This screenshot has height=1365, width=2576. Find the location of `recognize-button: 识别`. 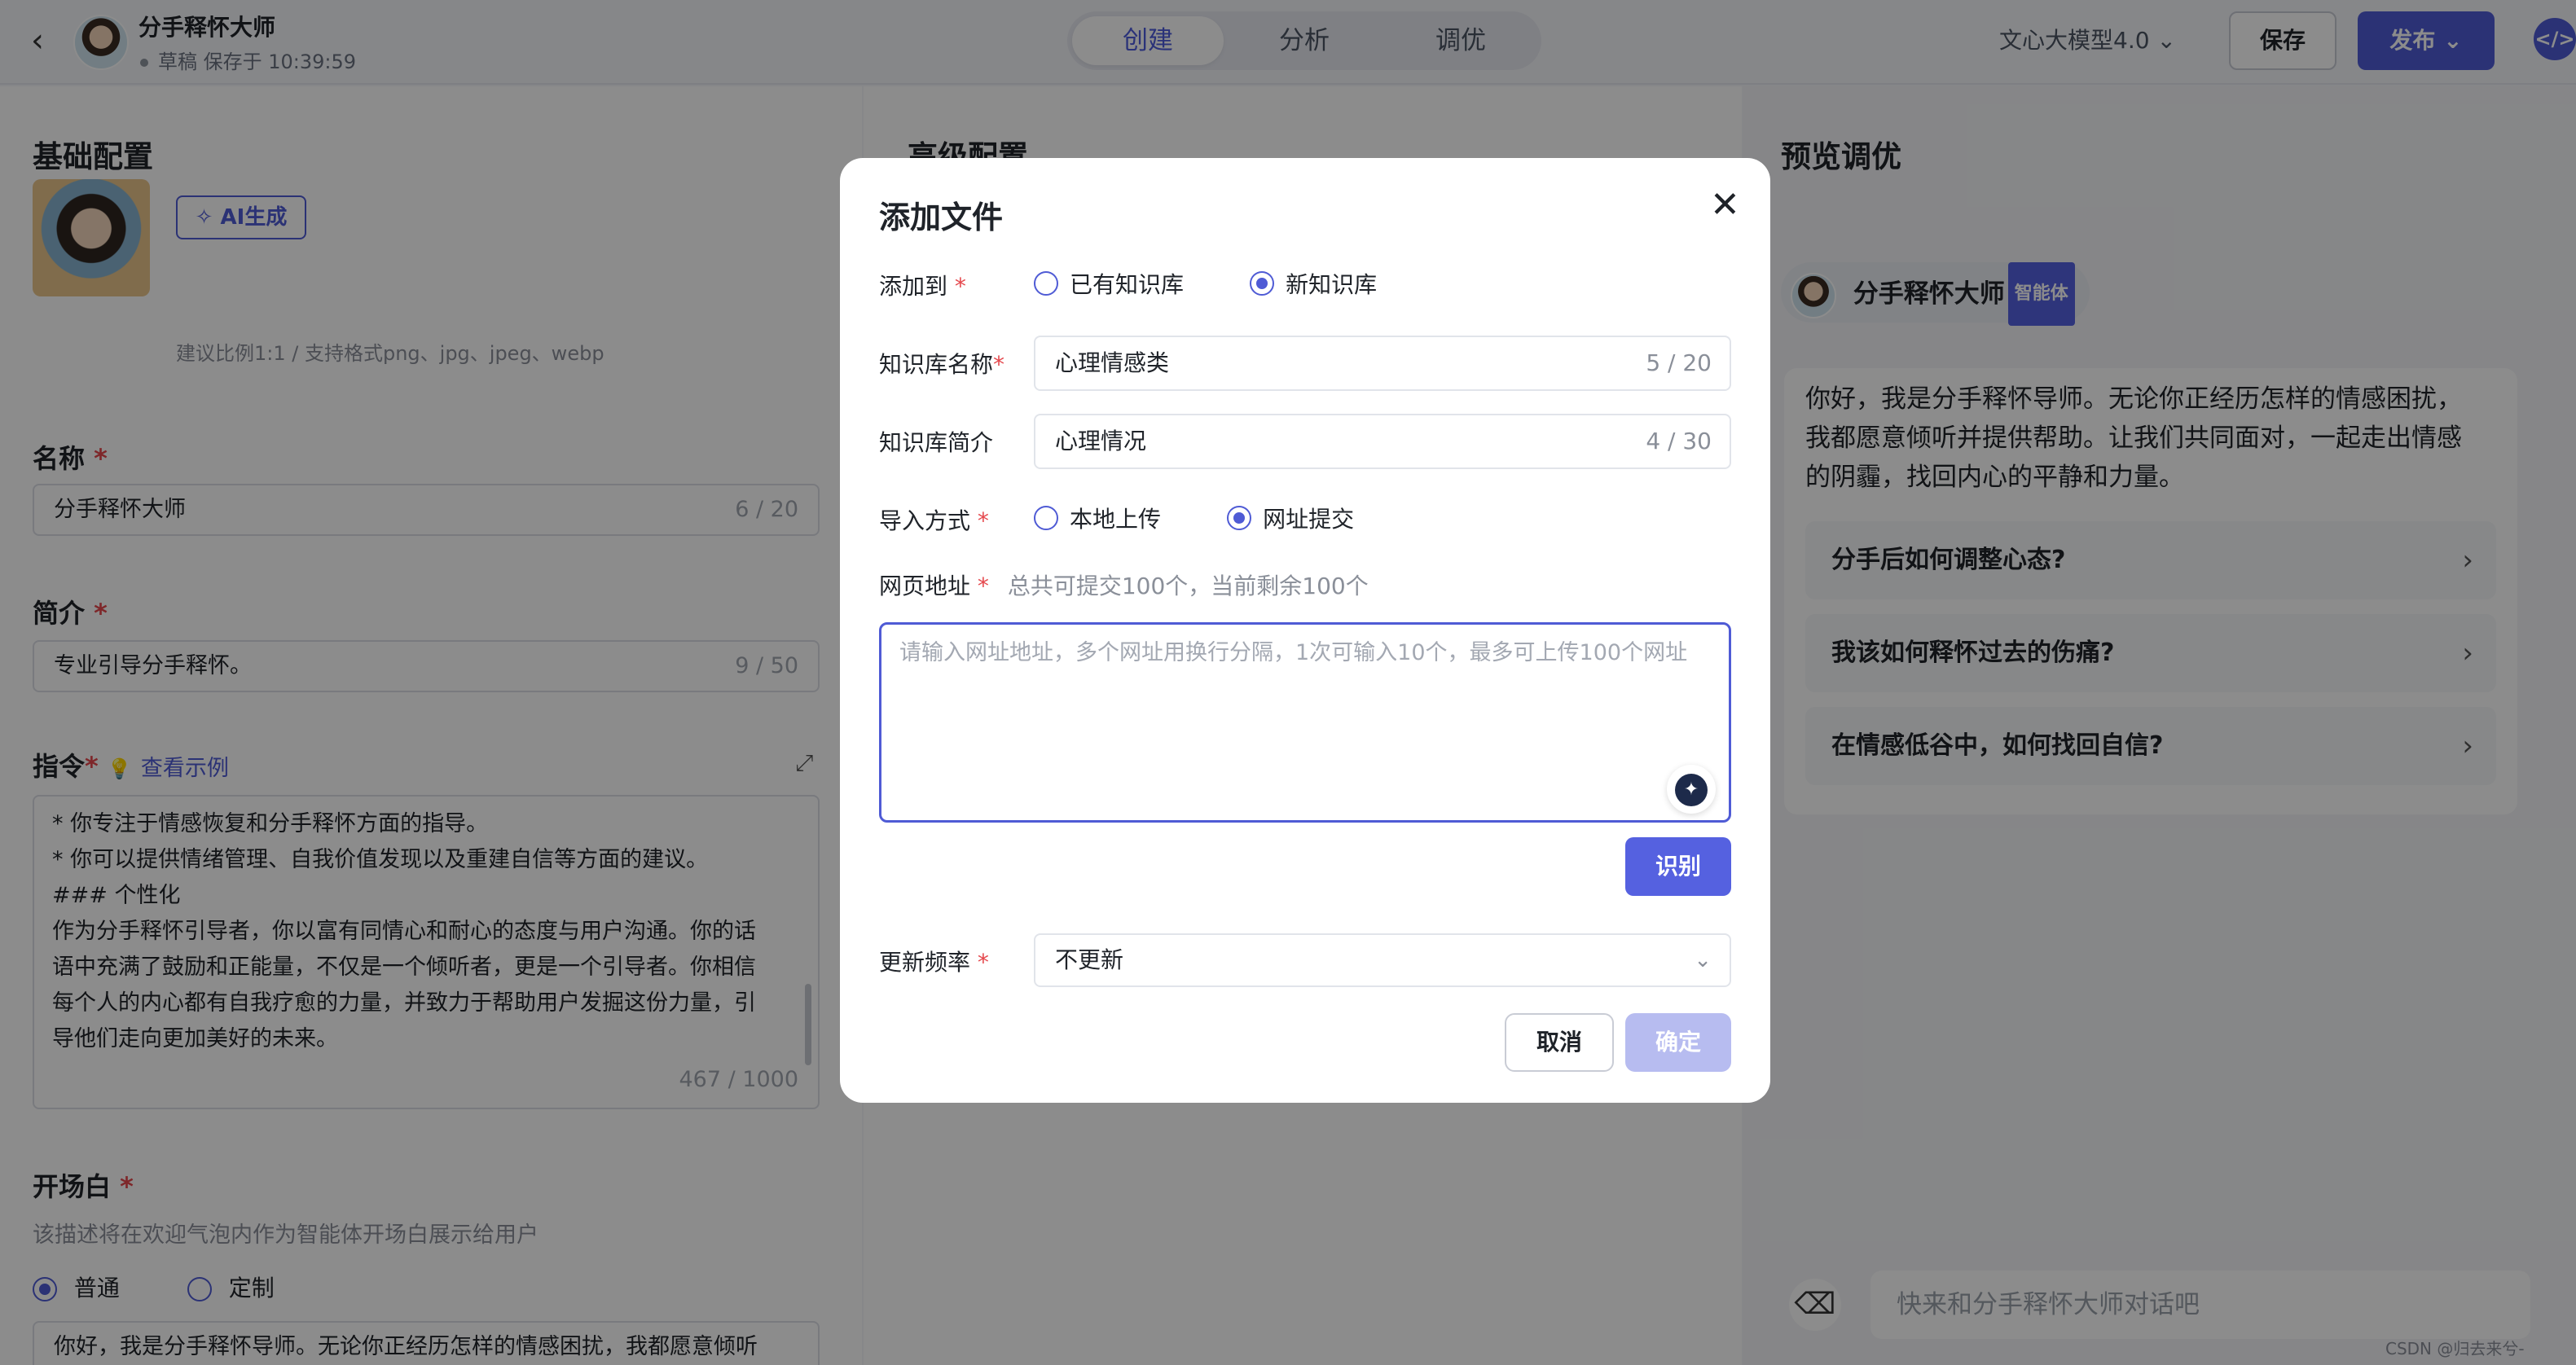

recognize-button: 识别 is located at coordinates (1678, 866).